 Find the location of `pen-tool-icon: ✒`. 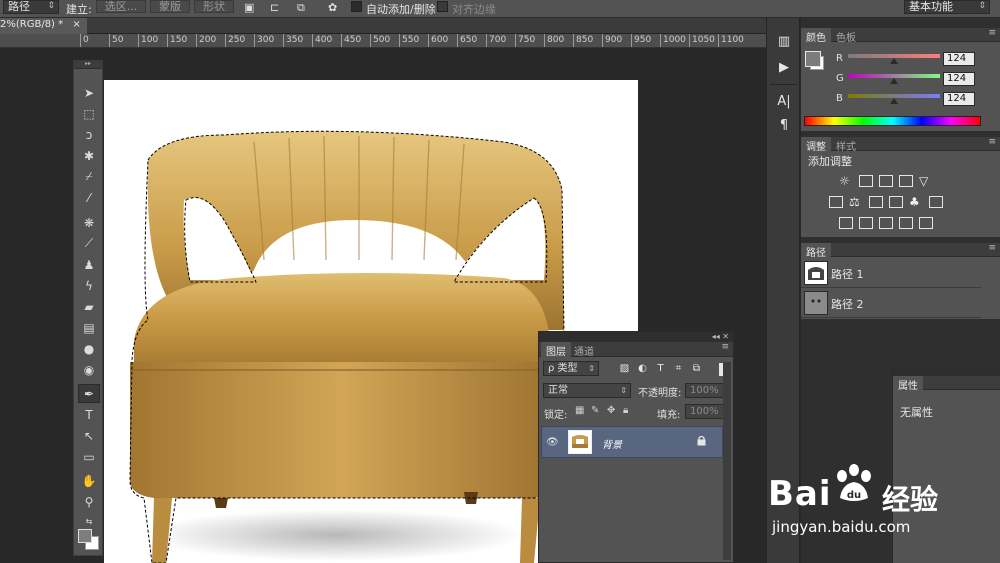

pen-tool-icon: ✒ is located at coordinates (89, 393).